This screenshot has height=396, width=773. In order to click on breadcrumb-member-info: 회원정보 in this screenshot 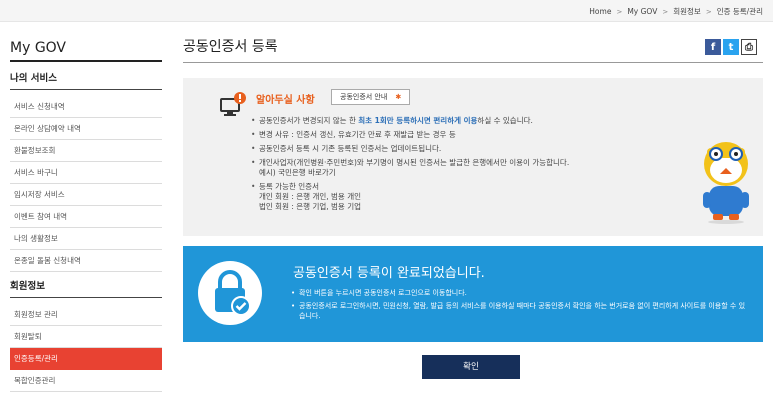, I will do `click(687, 11)`.